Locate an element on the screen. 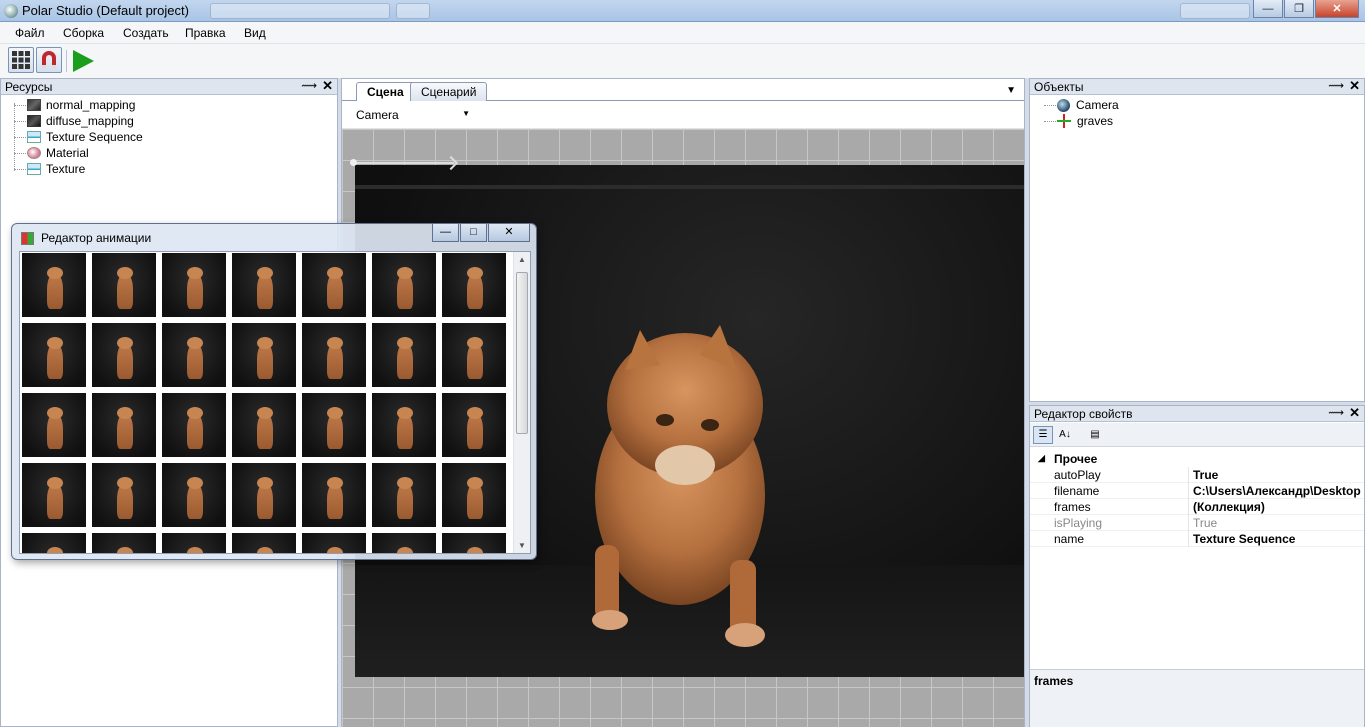  resource-item-normal-mapping: normal_mapping is located at coordinates (74, 105).